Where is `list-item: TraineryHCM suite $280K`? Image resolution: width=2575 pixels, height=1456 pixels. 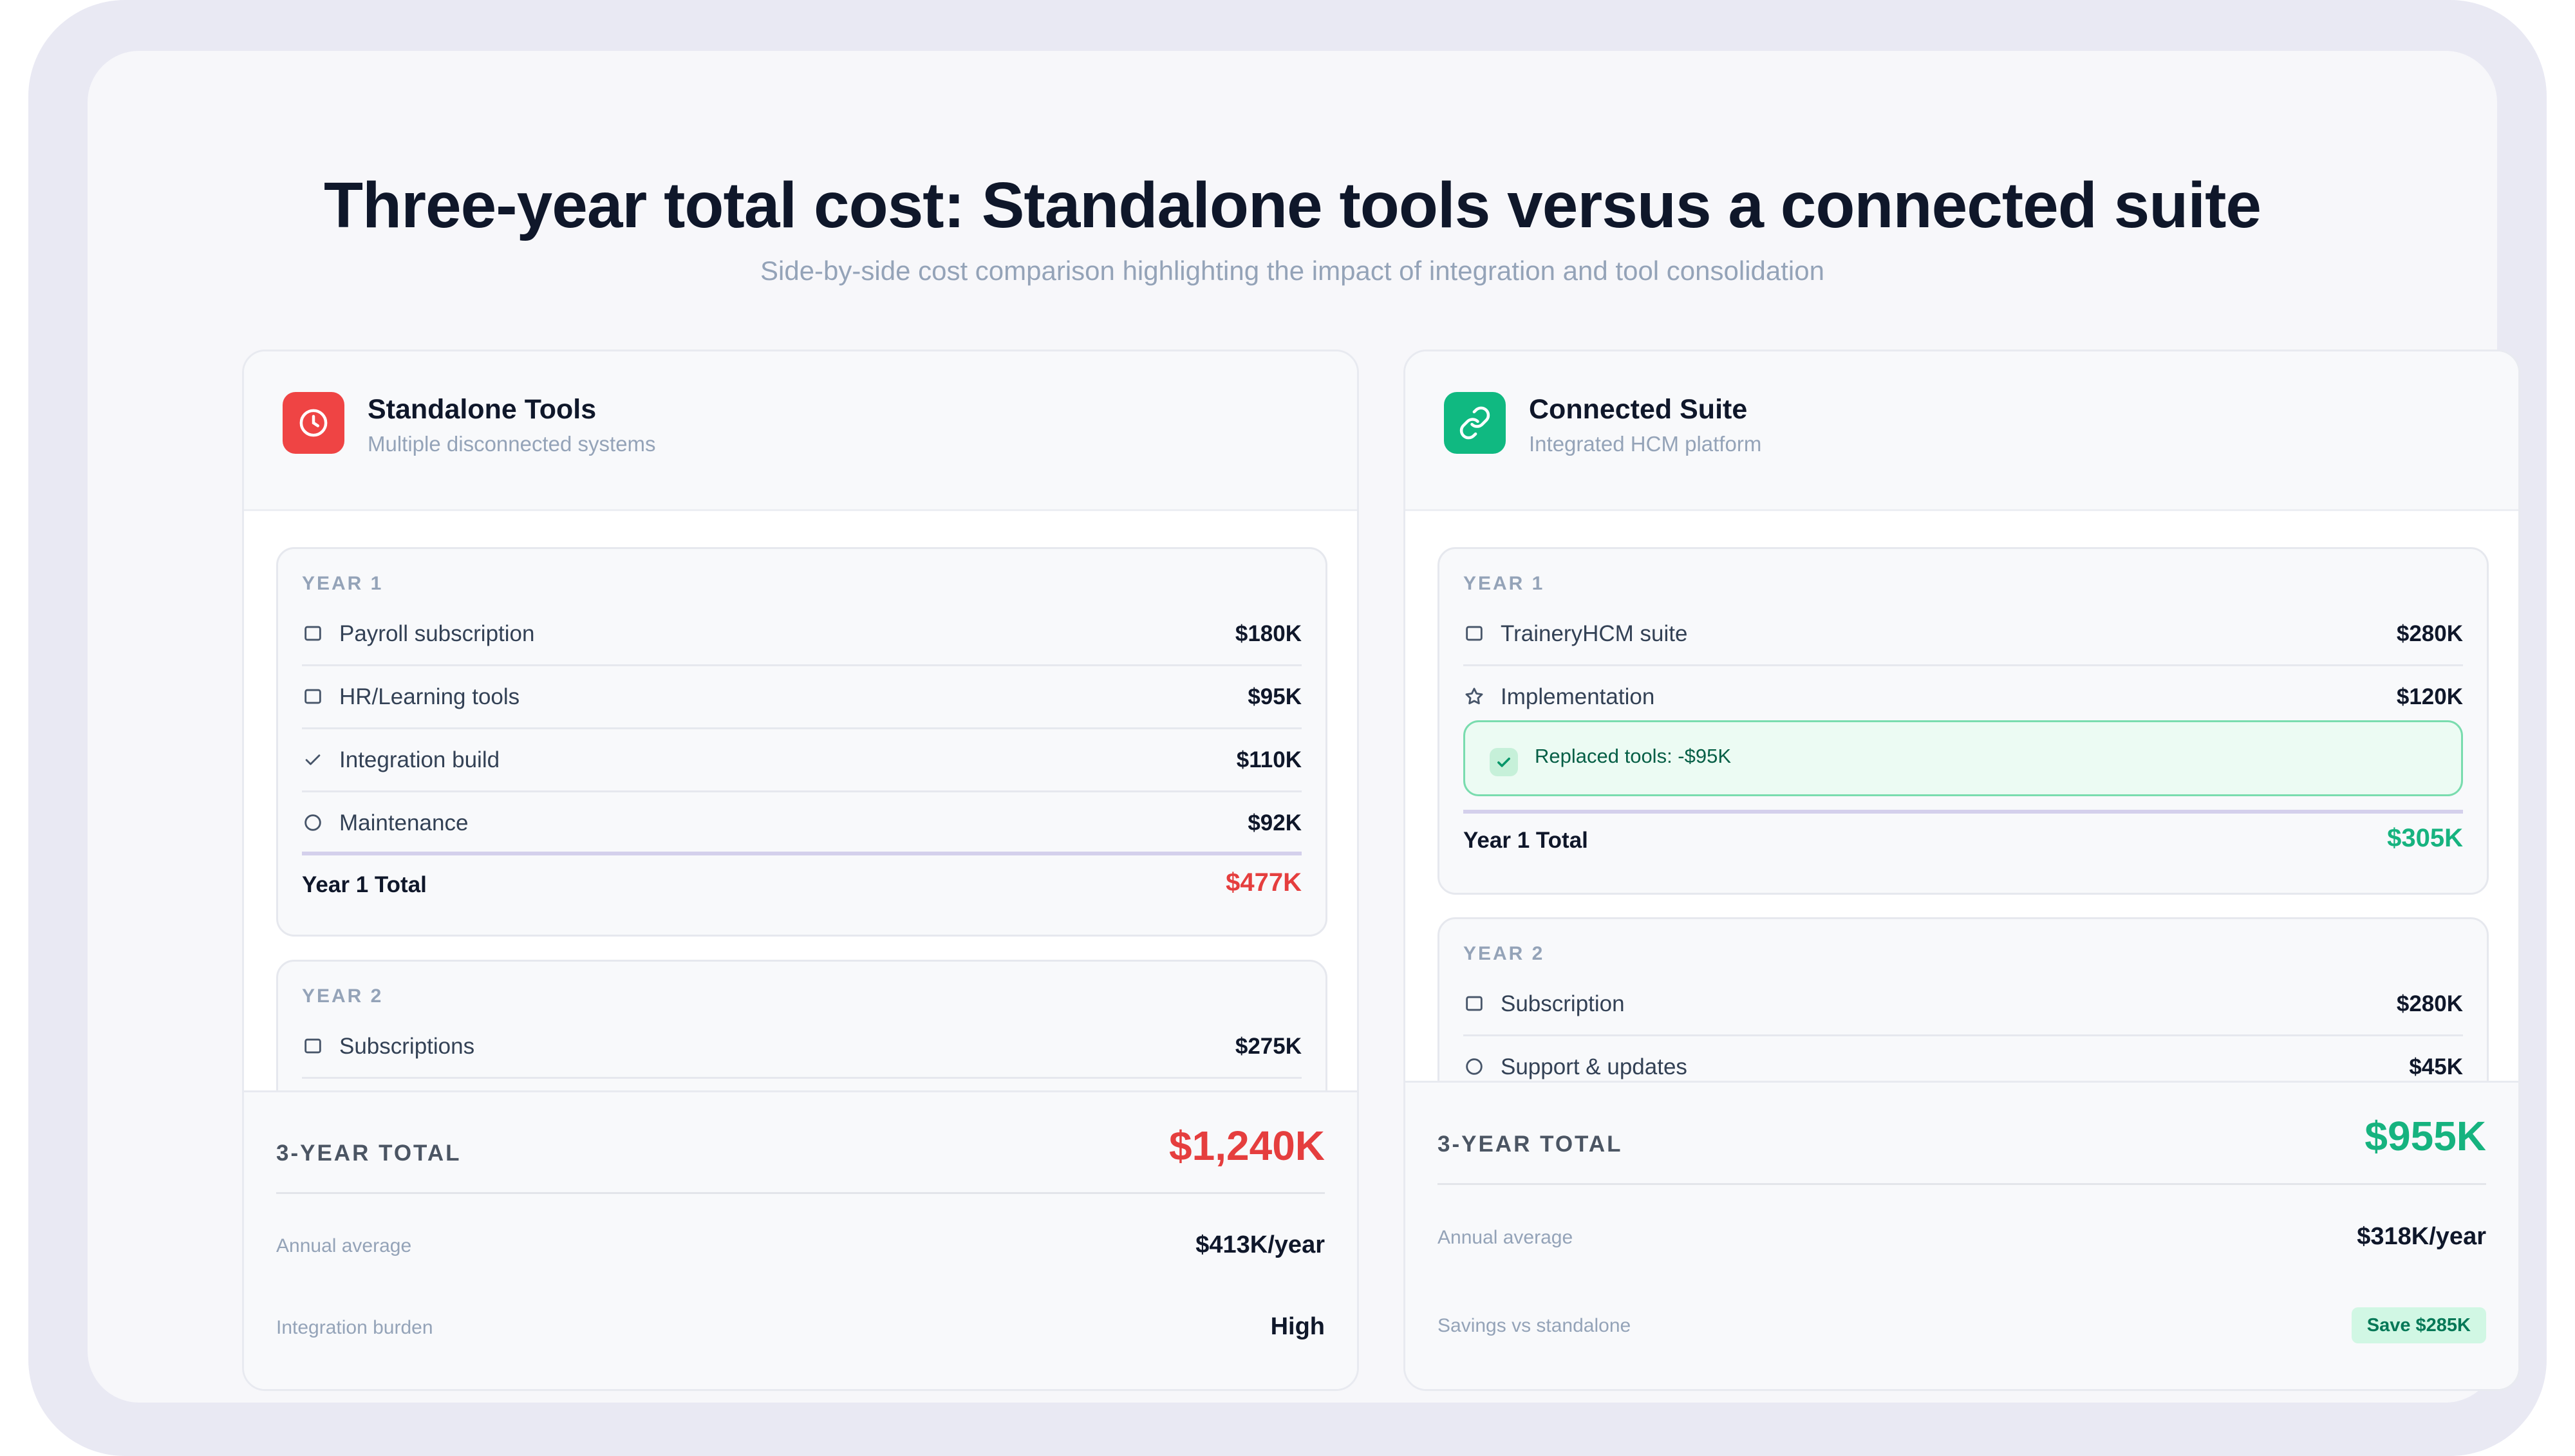
list-item: TraineryHCM suite $280K is located at coordinates (1963, 634).